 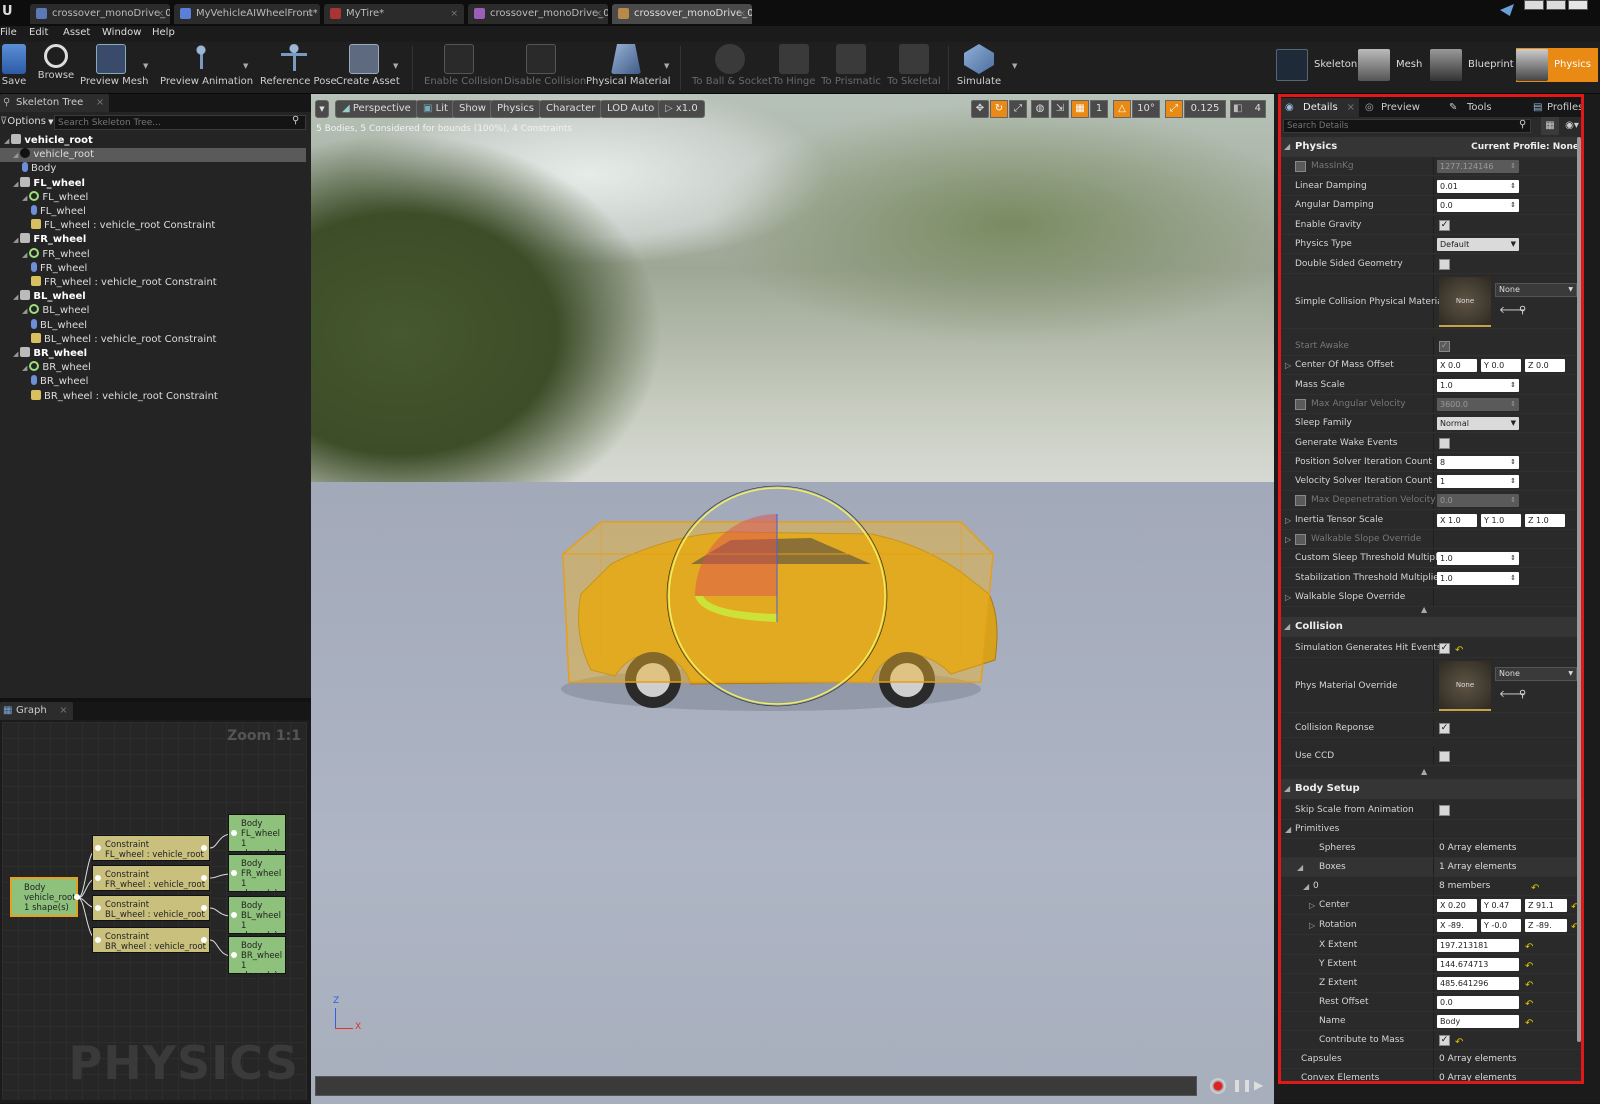 What do you see at coordinates (153, 240) in the screenshot?
I see `tree-item: ◢ FR_wheel` at bounding box center [153, 240].